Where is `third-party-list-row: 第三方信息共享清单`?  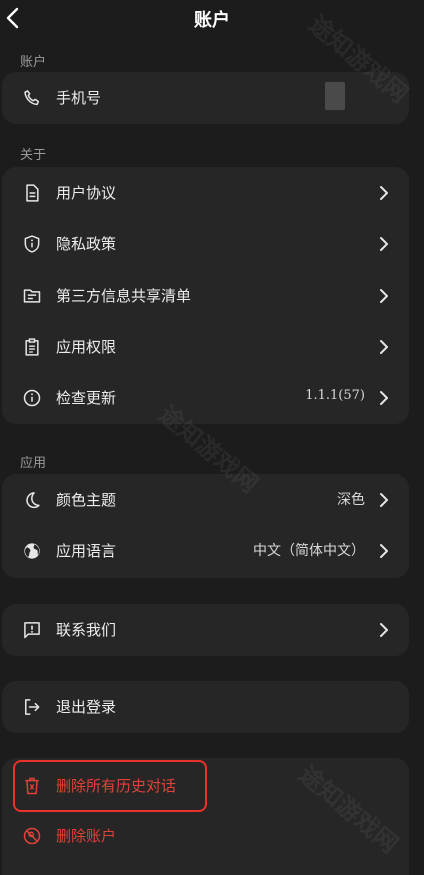 third-party-list-row: 第三方信息共享清单 is located at coordinates (205, 296).